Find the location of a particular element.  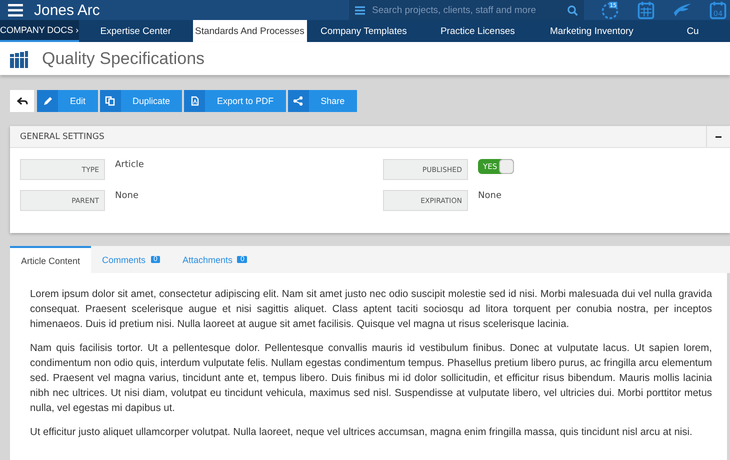

nav-tab: Expertise Center is located at coordinates (135, 31).